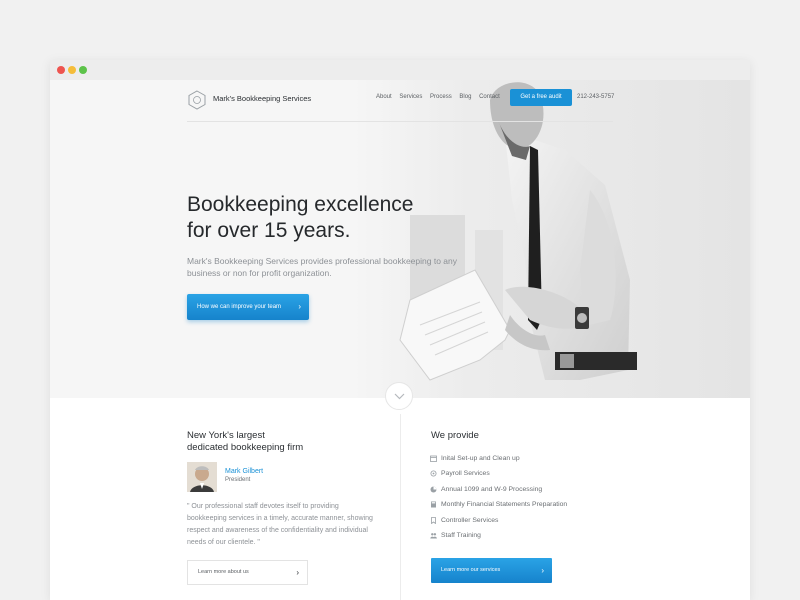 This screenshot has width=800, height=600. I want to click on learn-more-services-button: Learn more our services ›, so click(491, 570).